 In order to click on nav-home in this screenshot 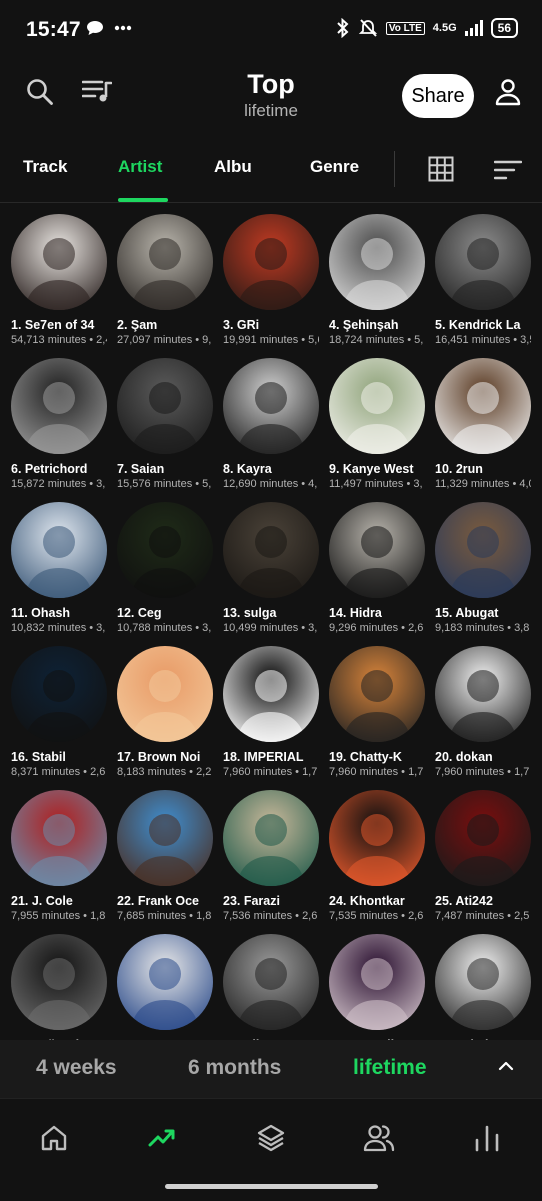, I will do `click(54, 1138)`.